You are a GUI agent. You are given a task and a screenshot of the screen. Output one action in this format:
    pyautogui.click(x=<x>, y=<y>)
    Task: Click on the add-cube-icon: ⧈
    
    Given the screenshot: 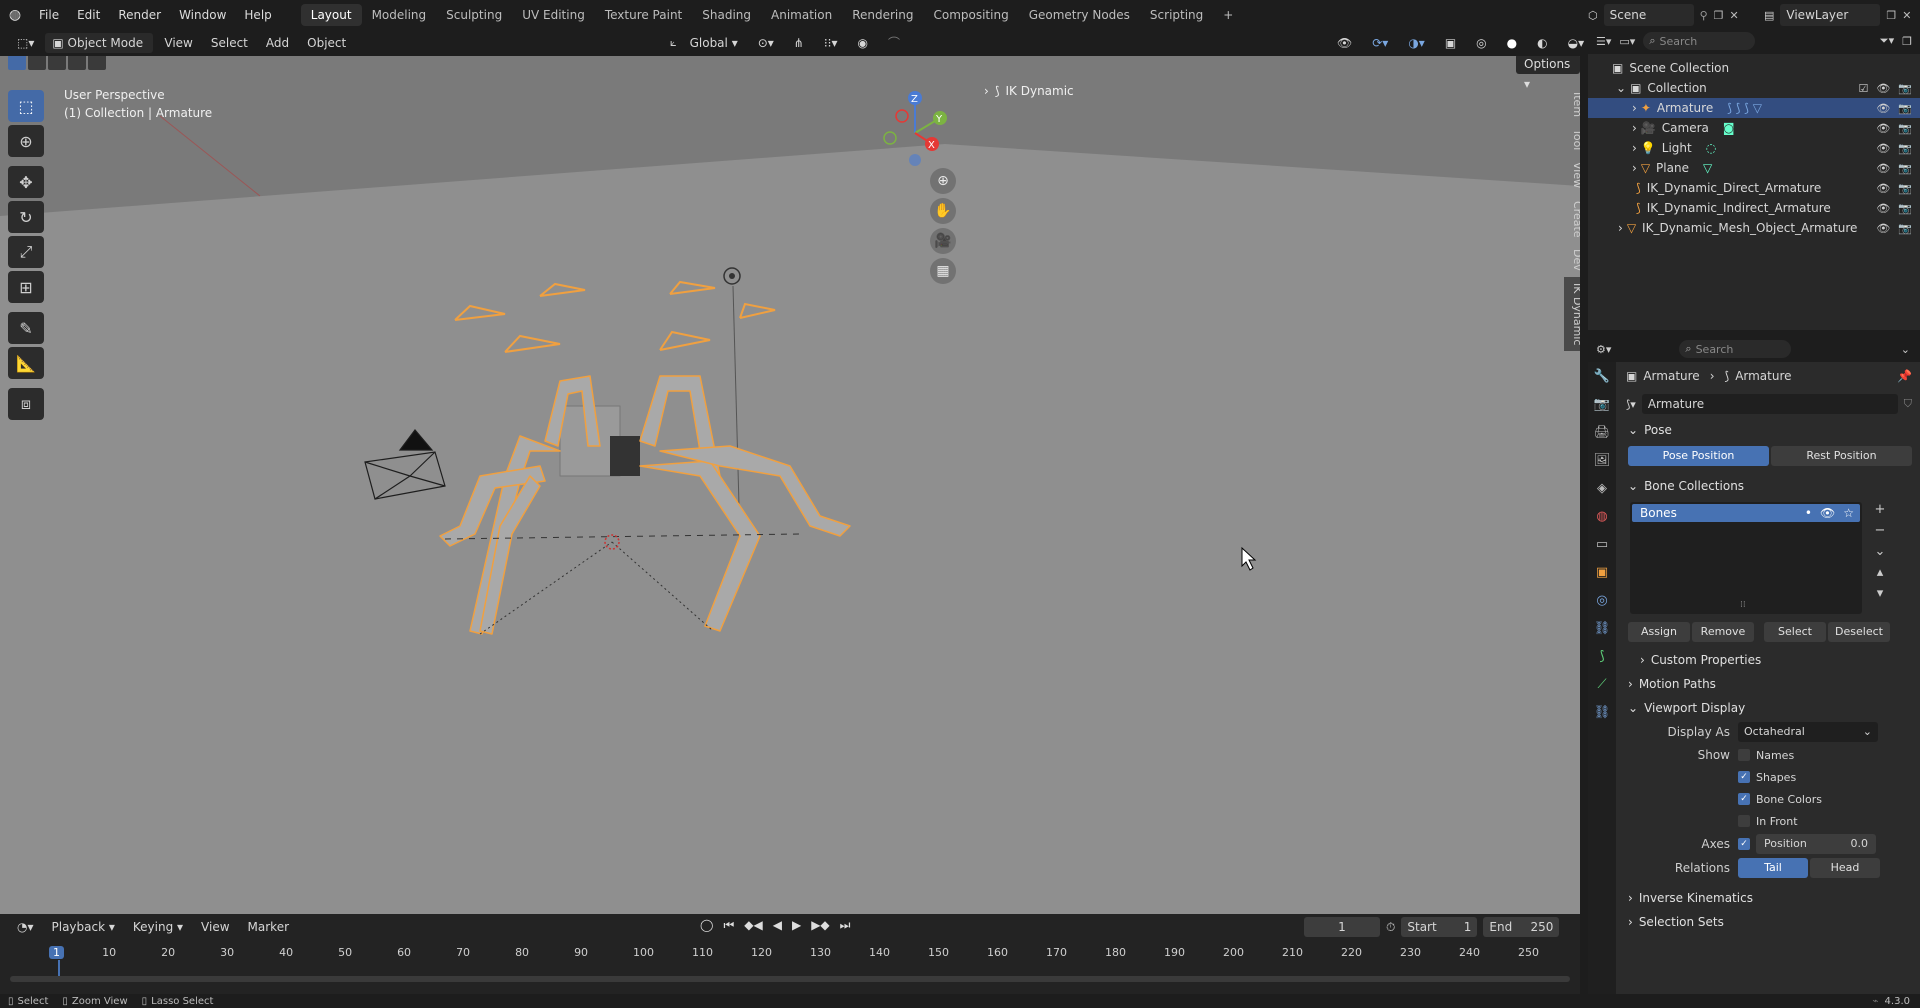 What is the action you would take?
    pyautogui.click(x=26, y=404)
    